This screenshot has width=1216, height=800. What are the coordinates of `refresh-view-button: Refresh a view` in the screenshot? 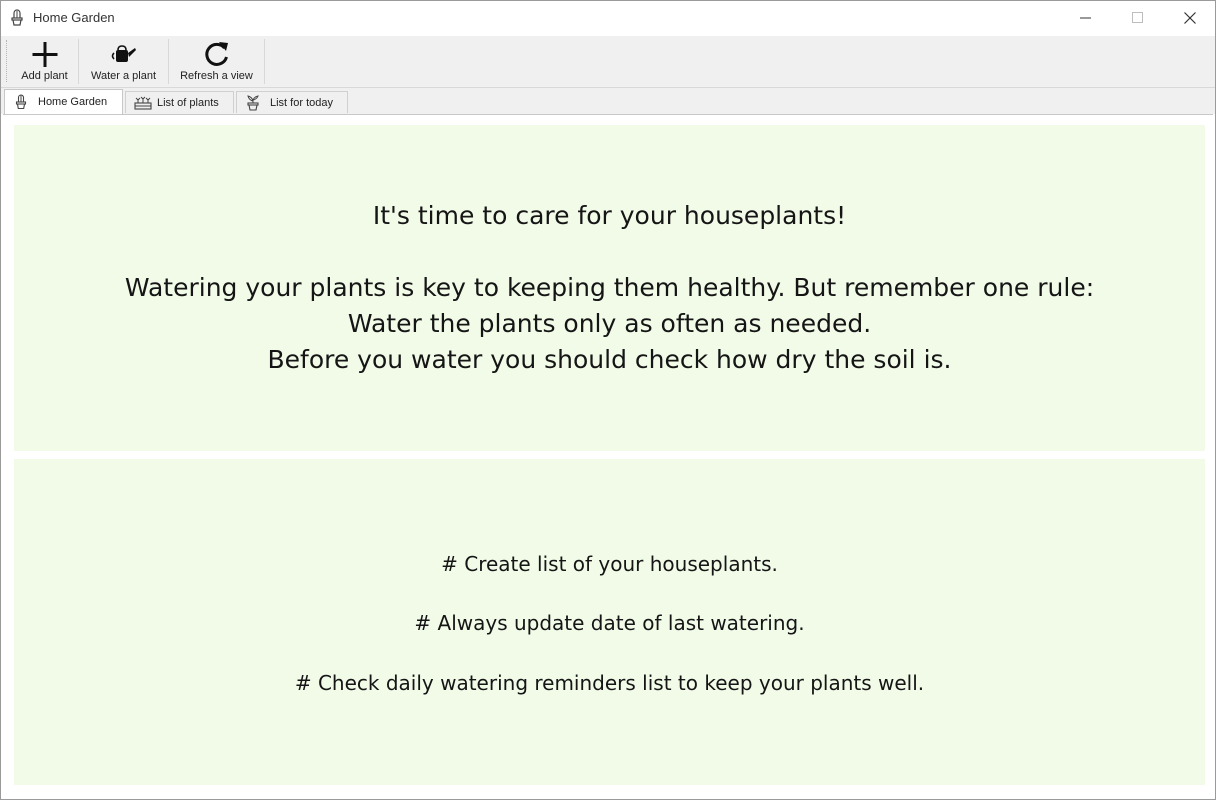 It's located at (217, 61).